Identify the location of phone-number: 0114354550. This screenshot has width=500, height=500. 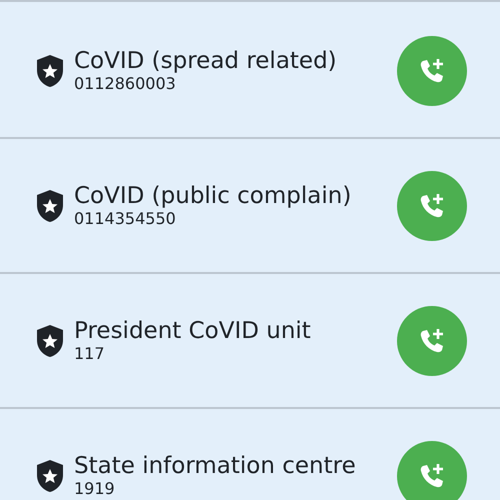
(125, 219).